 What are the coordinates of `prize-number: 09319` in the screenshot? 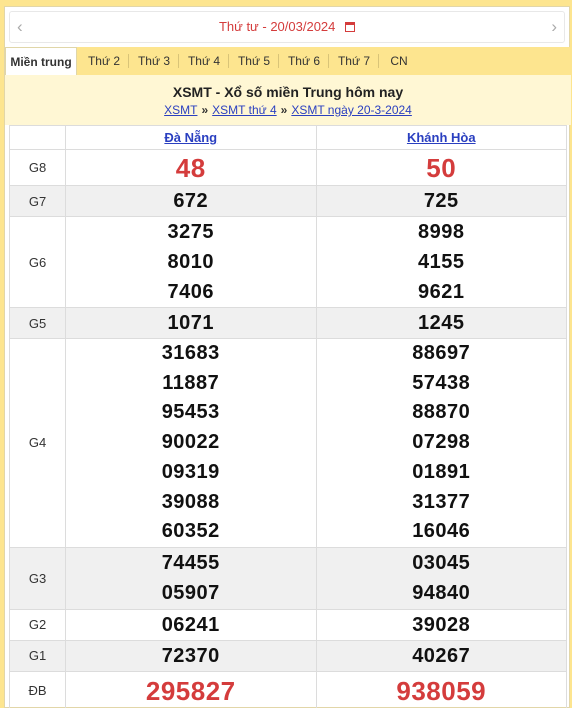 It's located at (190, 471).